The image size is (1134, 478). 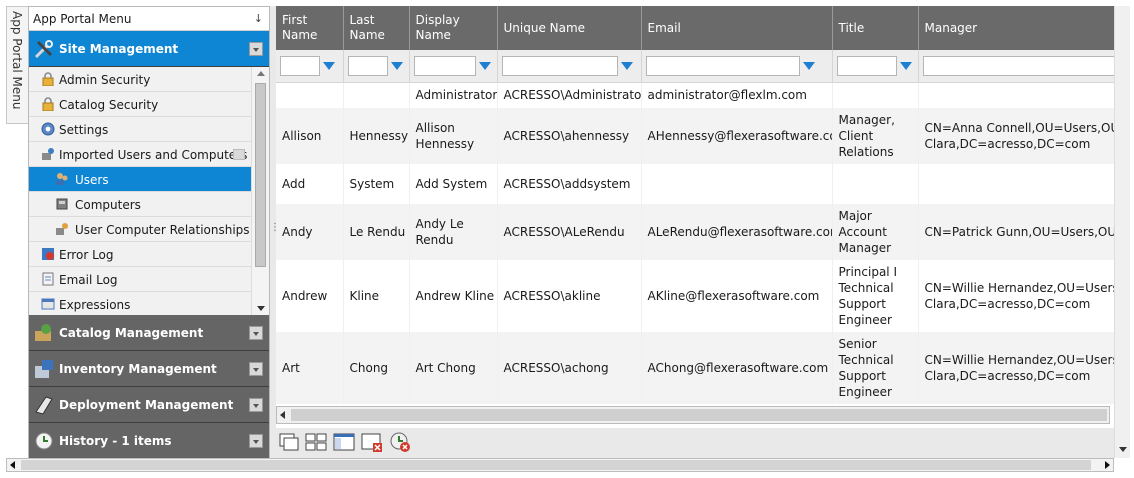 What do you see at coordinates (146, 405) in the screenshot?
I see `section-label: Deployment Management` at bounding box center [146, 405].